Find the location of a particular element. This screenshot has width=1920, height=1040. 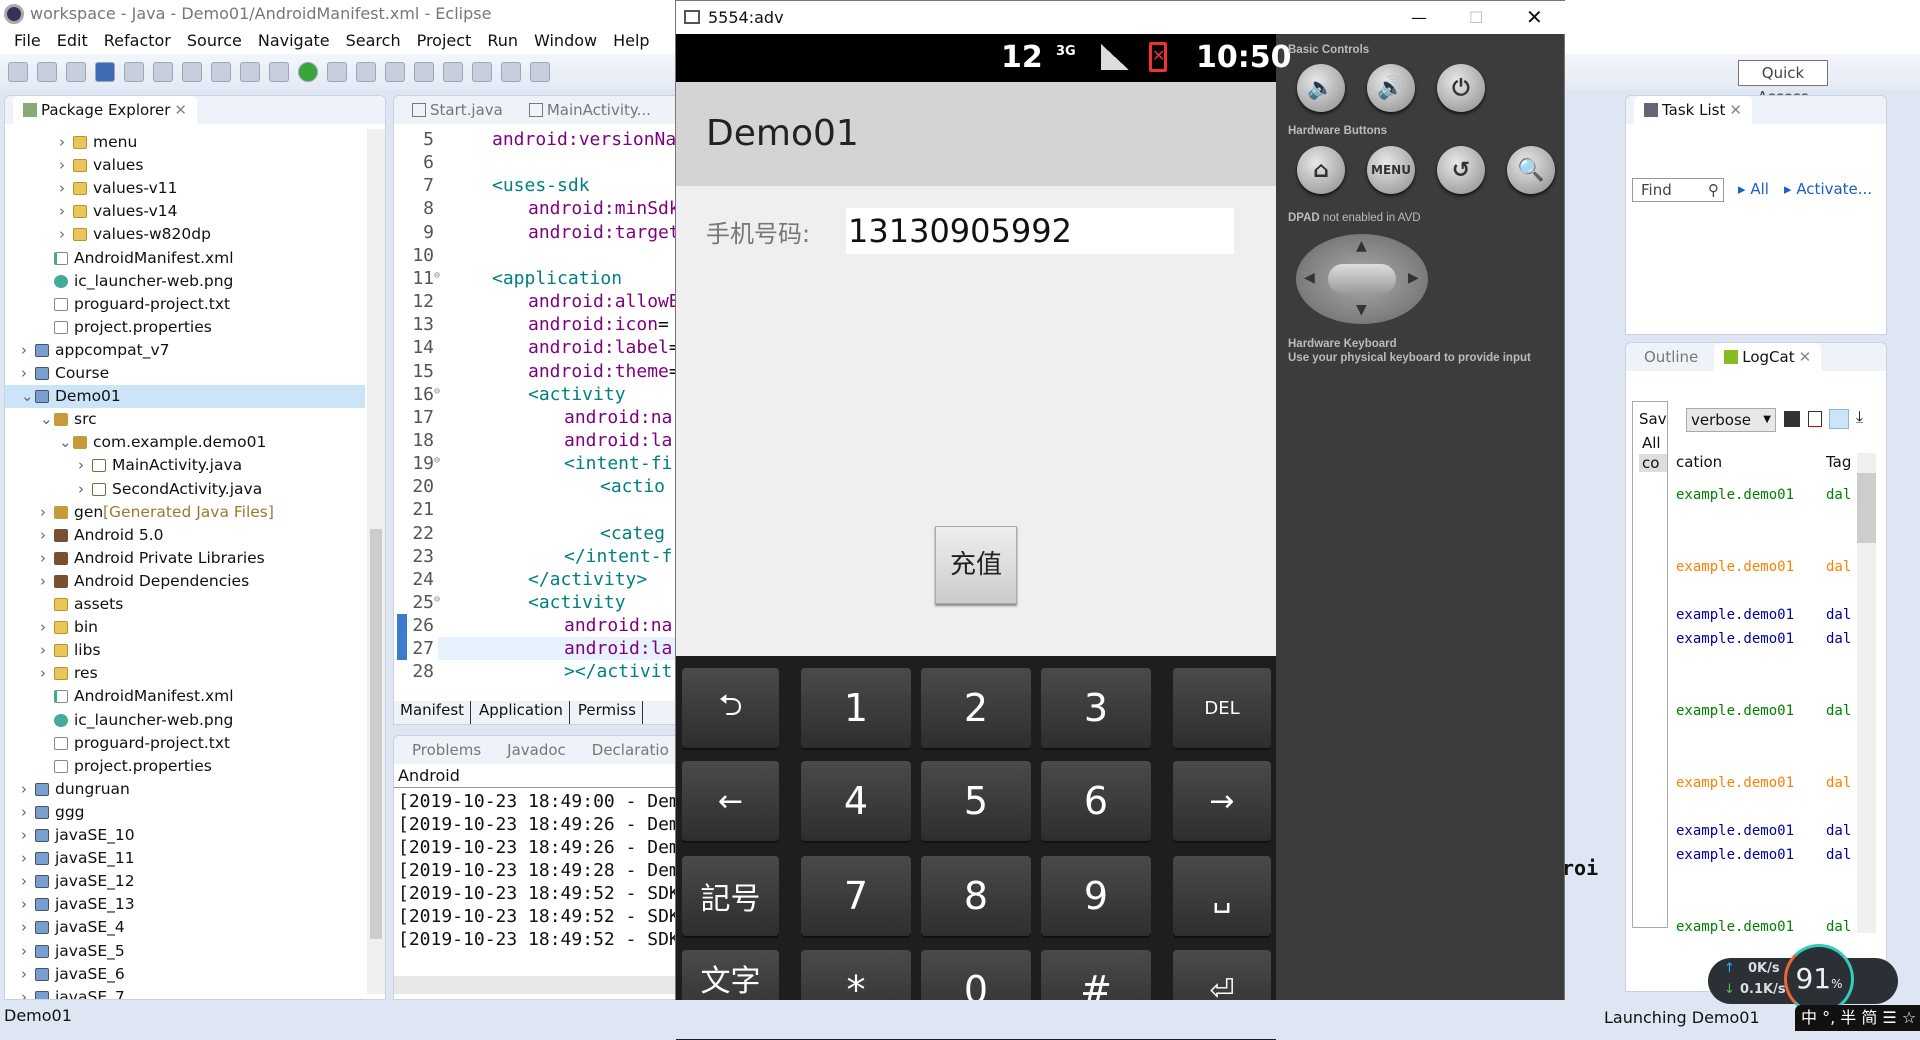

menu-navigate: Navigate is located at coordinates (294, 41).